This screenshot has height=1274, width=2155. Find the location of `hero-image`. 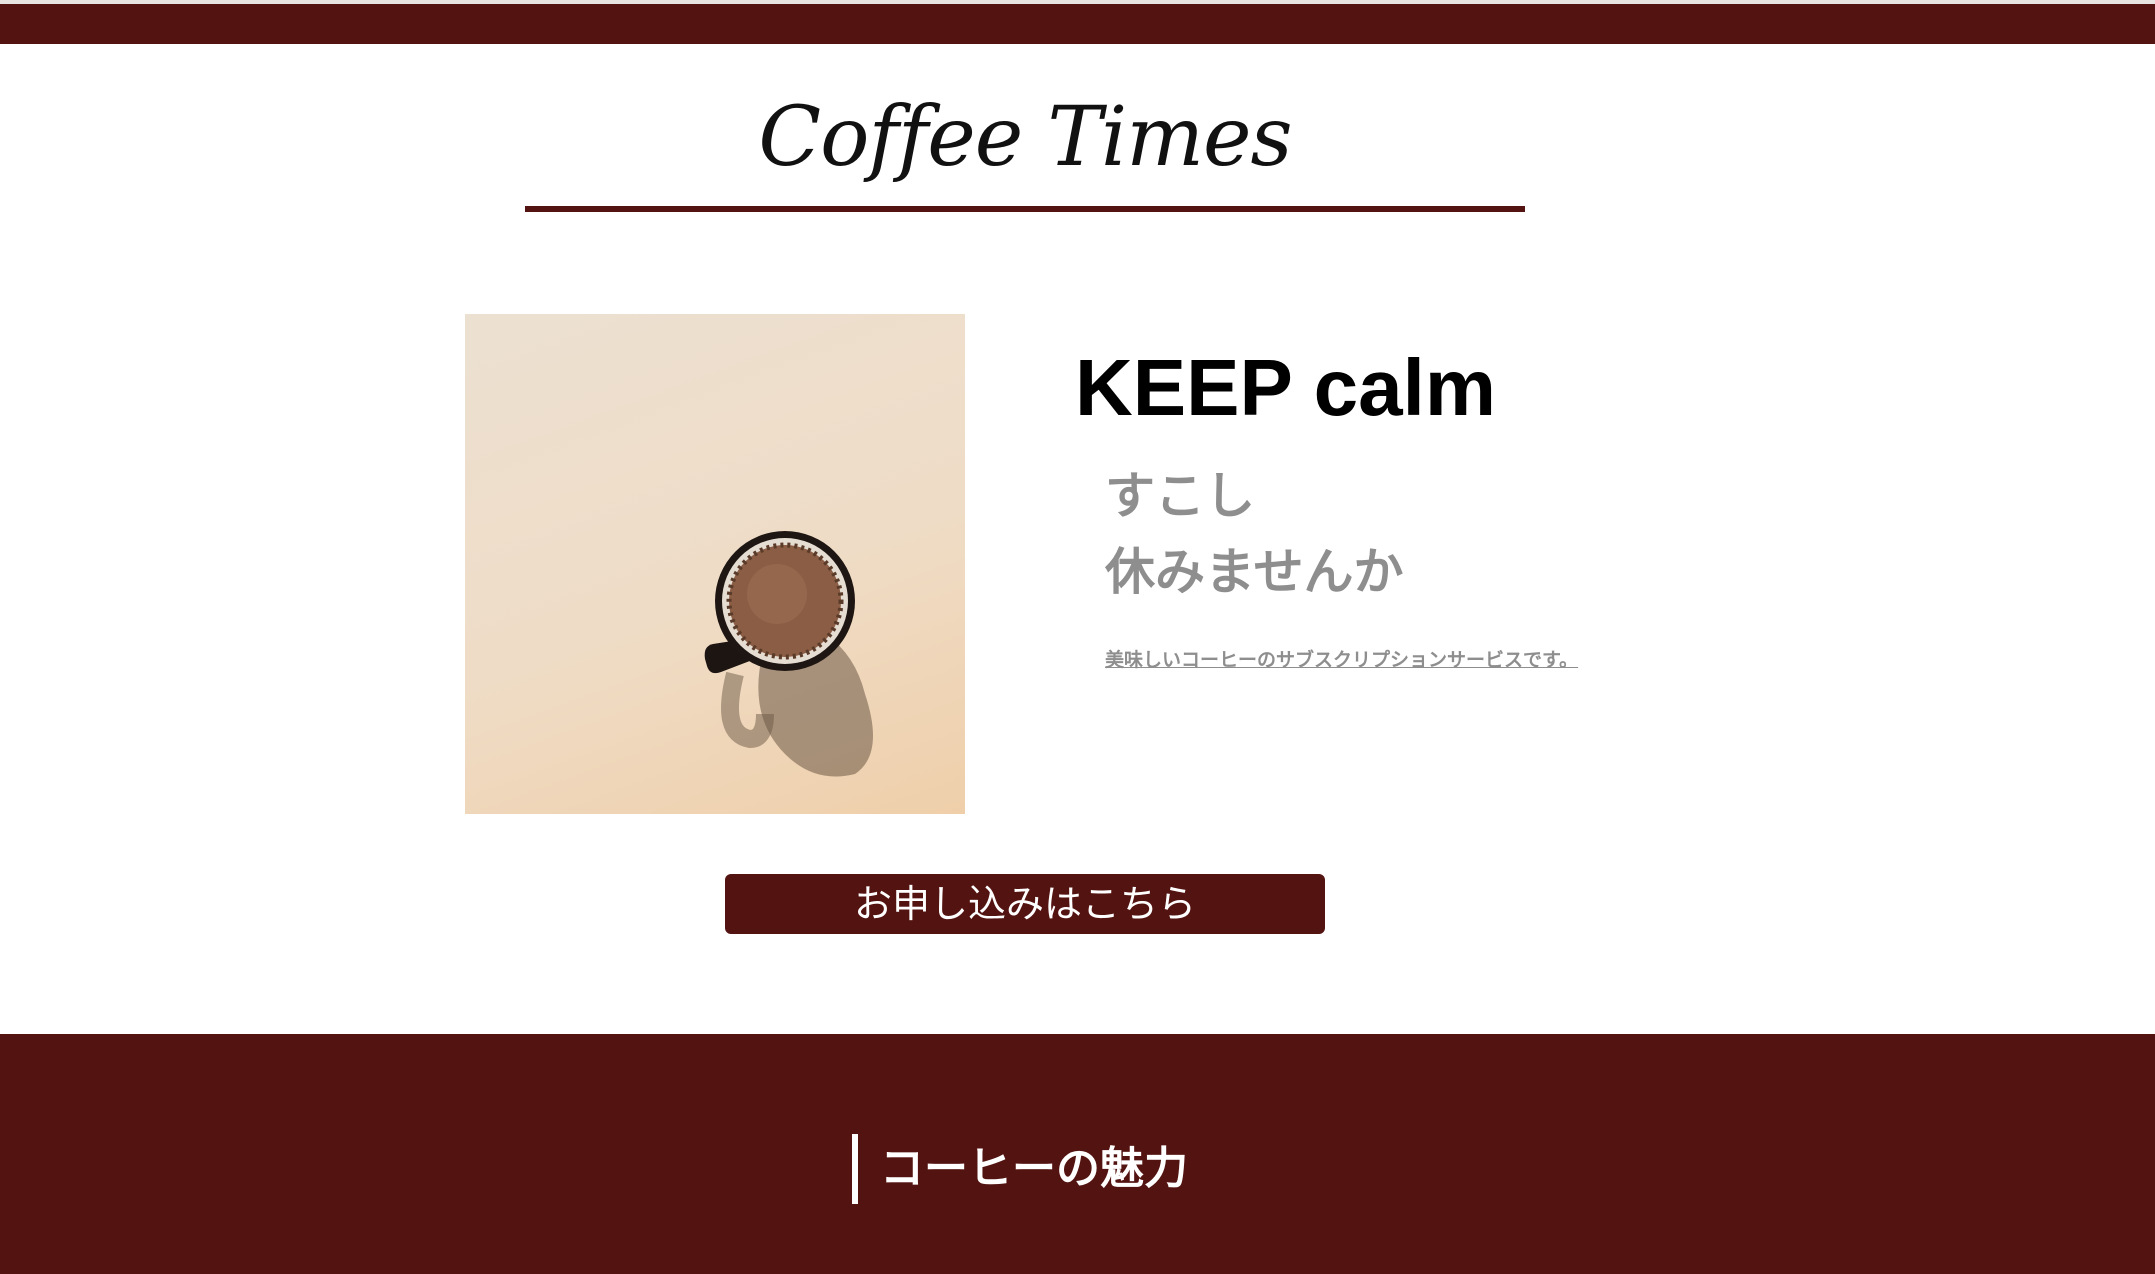

hero-image is located at coordinates (715, 564).